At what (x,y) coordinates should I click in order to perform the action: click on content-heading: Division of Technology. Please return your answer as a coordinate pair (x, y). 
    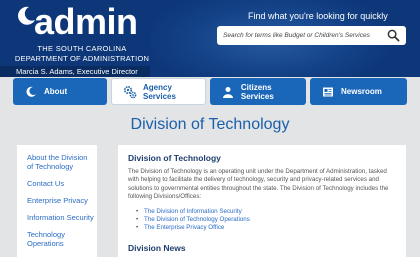
    Looking at the image, I should click on (174, 158).